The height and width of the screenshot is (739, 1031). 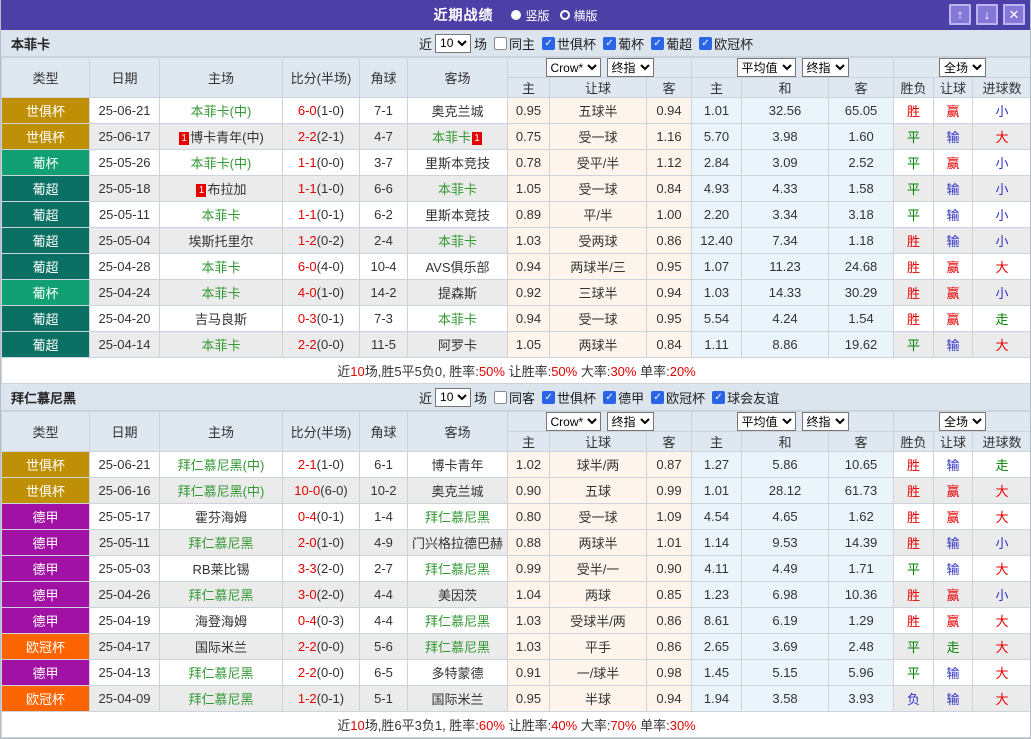 I want to click on away-team-name: 拜仁慕尼黑, so click(x=457, y=517).